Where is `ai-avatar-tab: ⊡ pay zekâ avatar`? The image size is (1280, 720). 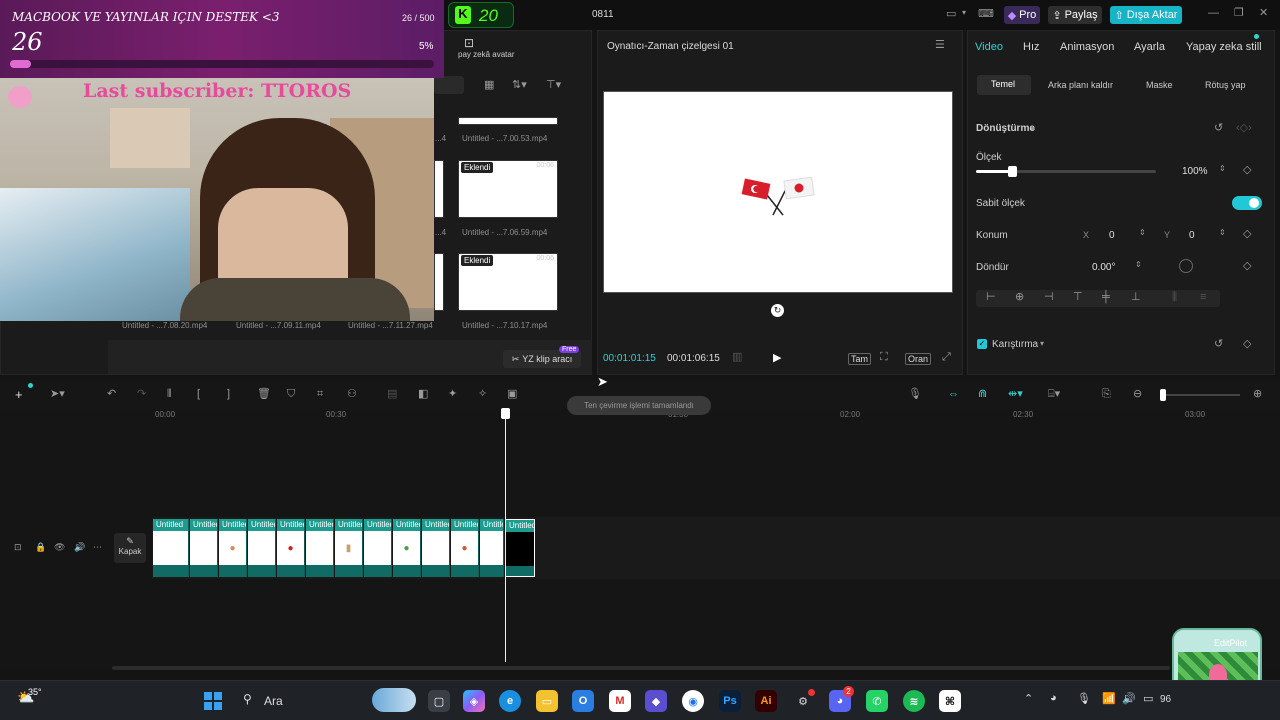 ai-avatar-tab: ⊡ pay zekâ avatar is located at coordinates (488, 47).